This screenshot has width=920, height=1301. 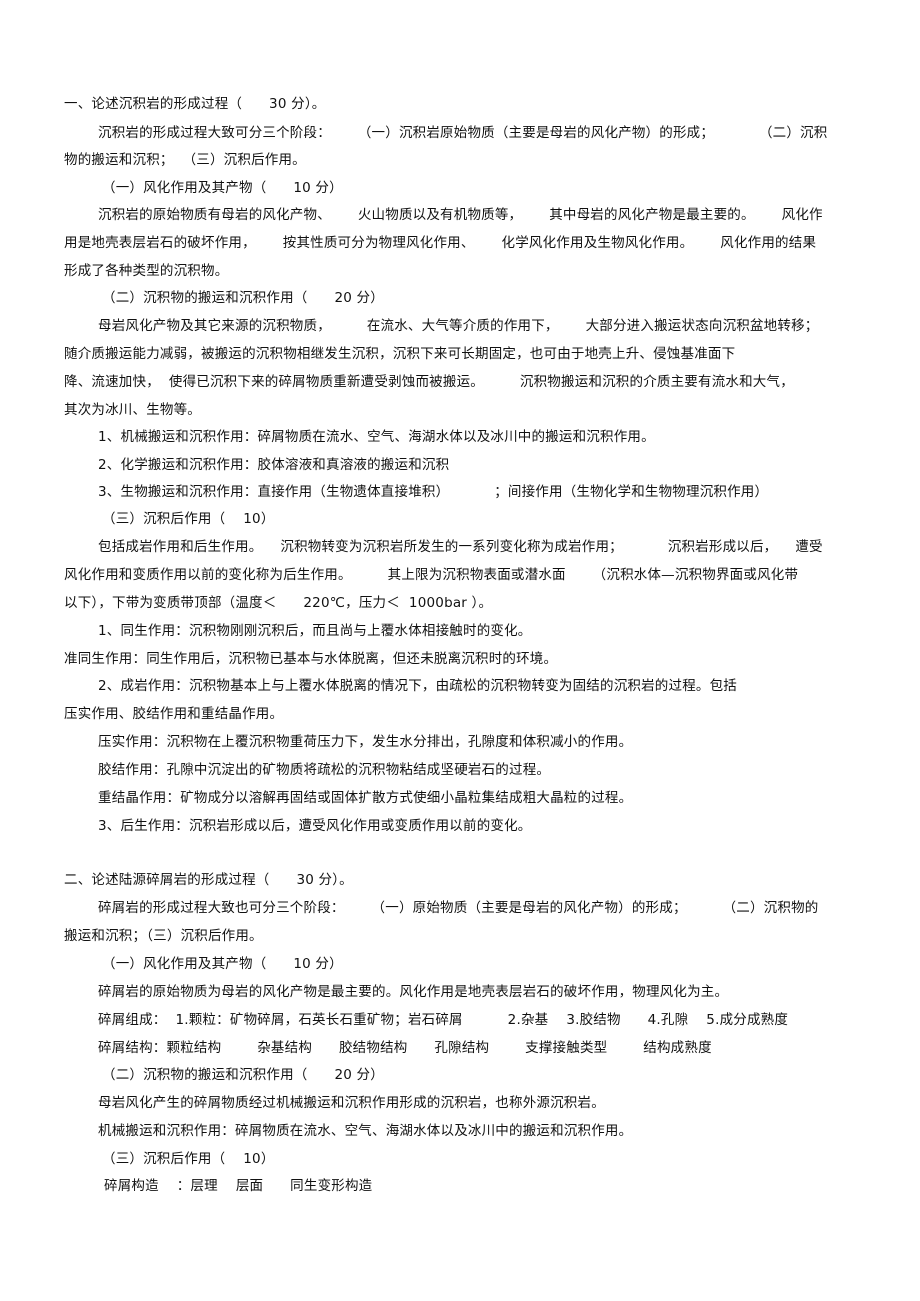 I want to click on paragraph-line: 胶结作用：孔隙中沉淀出的矿物质将疏松的沉积物粘结成坚硬岩石的过程。, so click(x=324, y=770).